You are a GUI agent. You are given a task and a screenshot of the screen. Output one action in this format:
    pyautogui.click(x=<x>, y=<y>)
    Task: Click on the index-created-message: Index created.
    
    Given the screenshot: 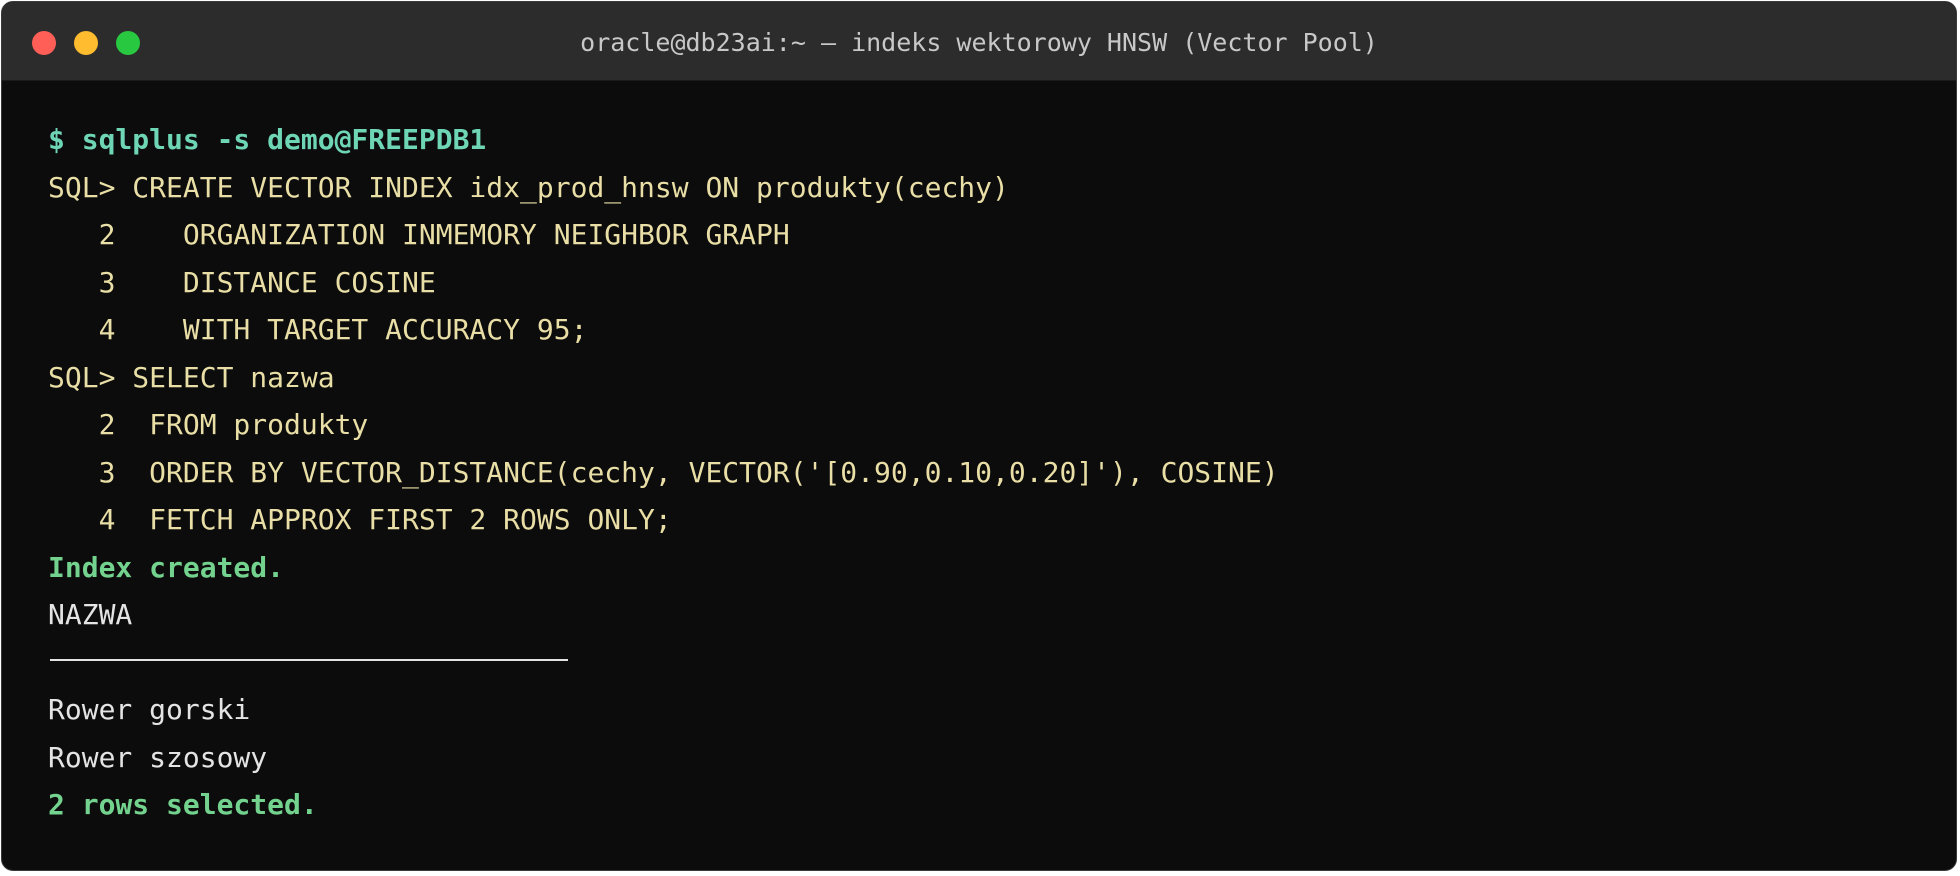 What is the action you would take?
    pyautogui.click(x=166, y=567)
    